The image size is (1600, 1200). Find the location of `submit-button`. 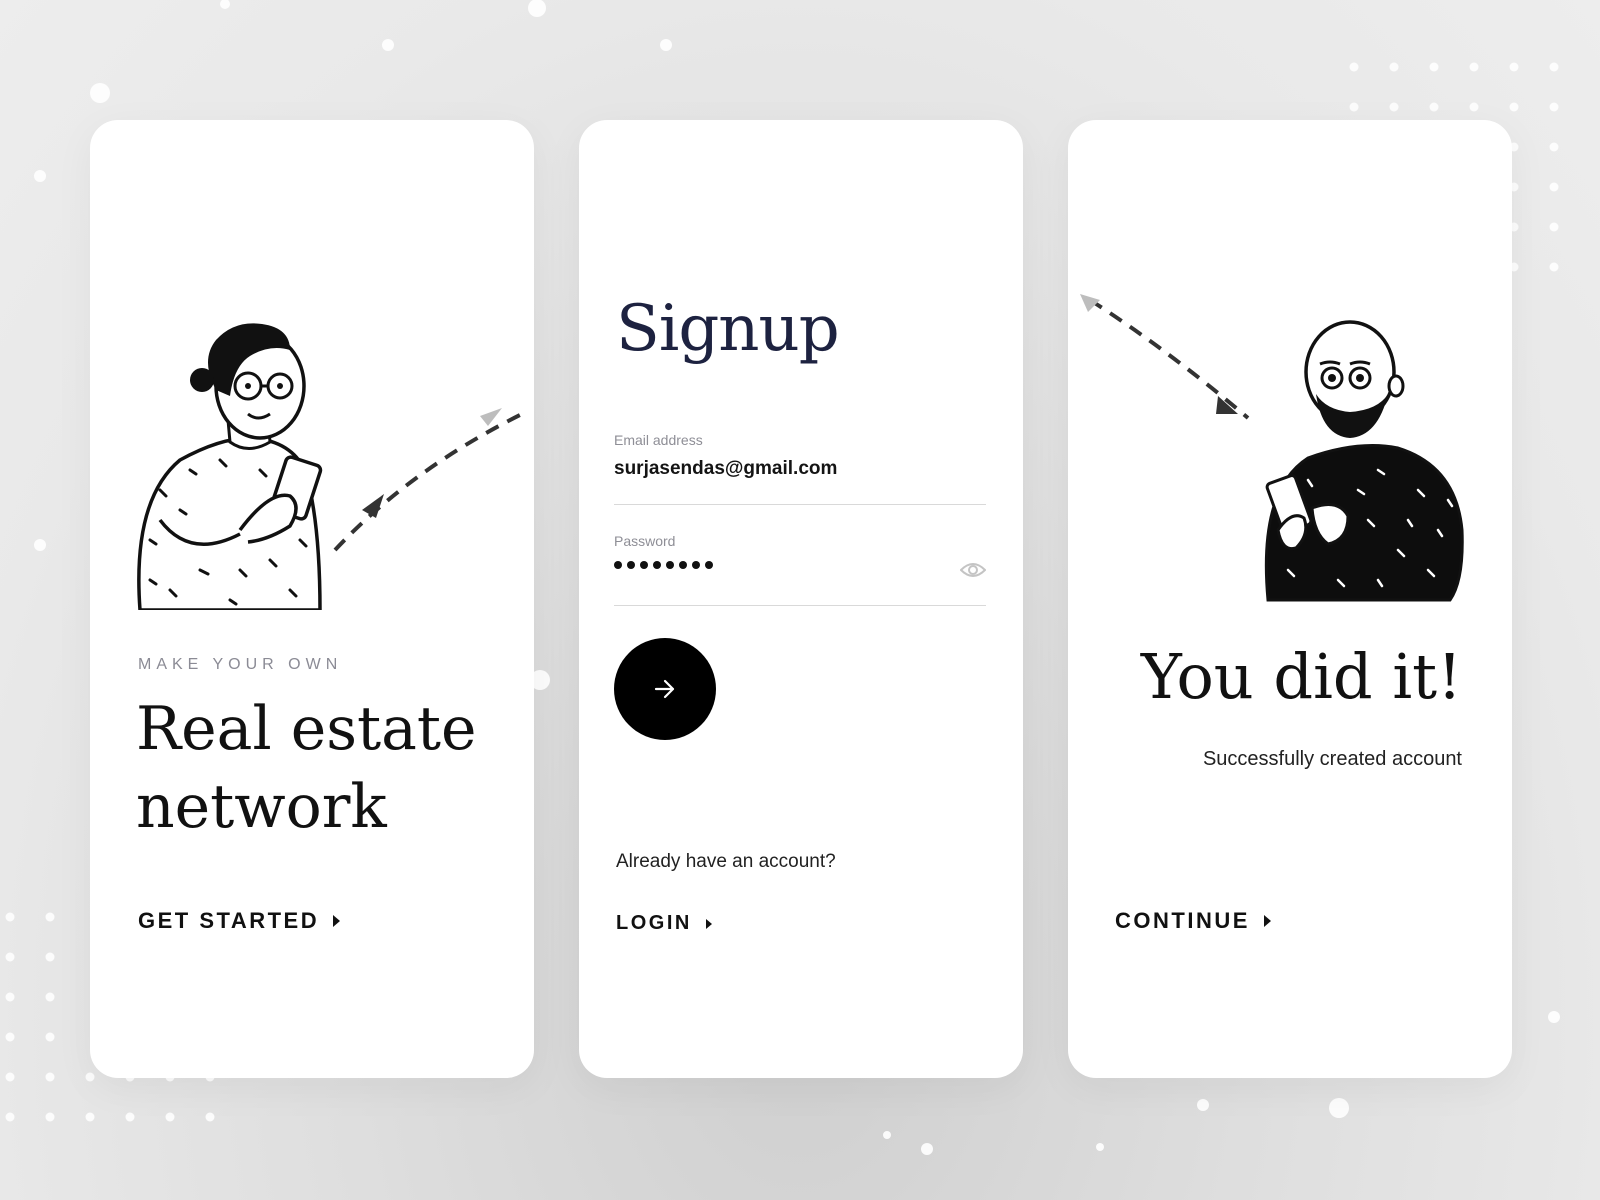

submit-button is located at coordinates (665, 689).